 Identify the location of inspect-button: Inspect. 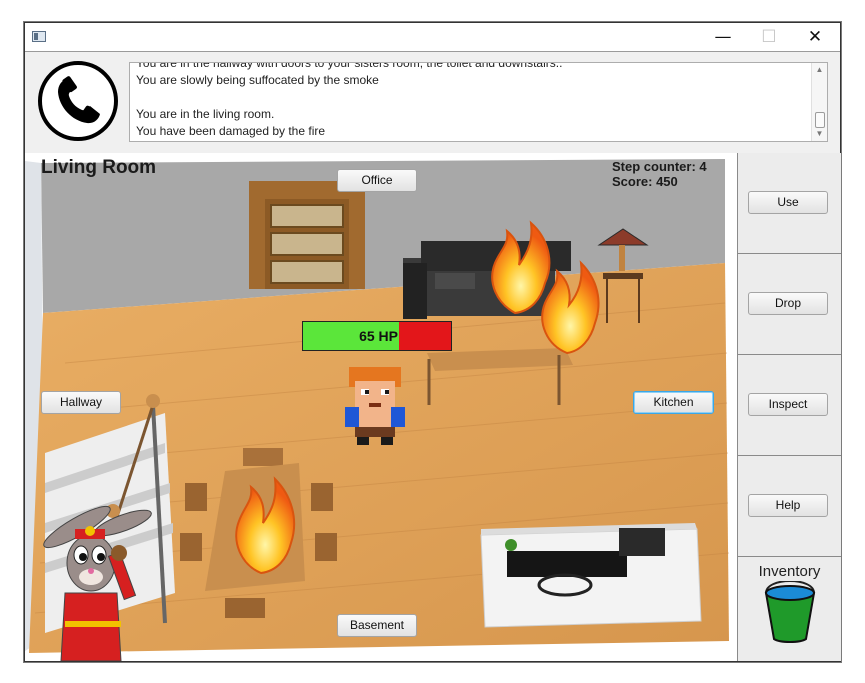
(788, 404).